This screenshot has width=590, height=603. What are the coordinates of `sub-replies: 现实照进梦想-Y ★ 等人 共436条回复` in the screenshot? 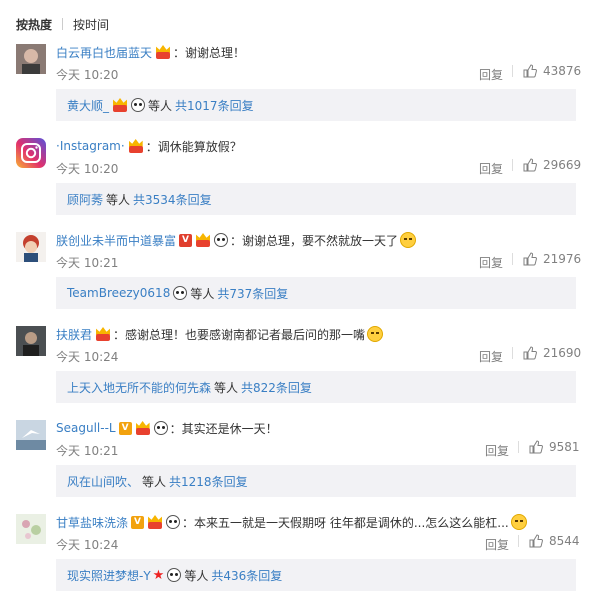 It's located at (316, 575).